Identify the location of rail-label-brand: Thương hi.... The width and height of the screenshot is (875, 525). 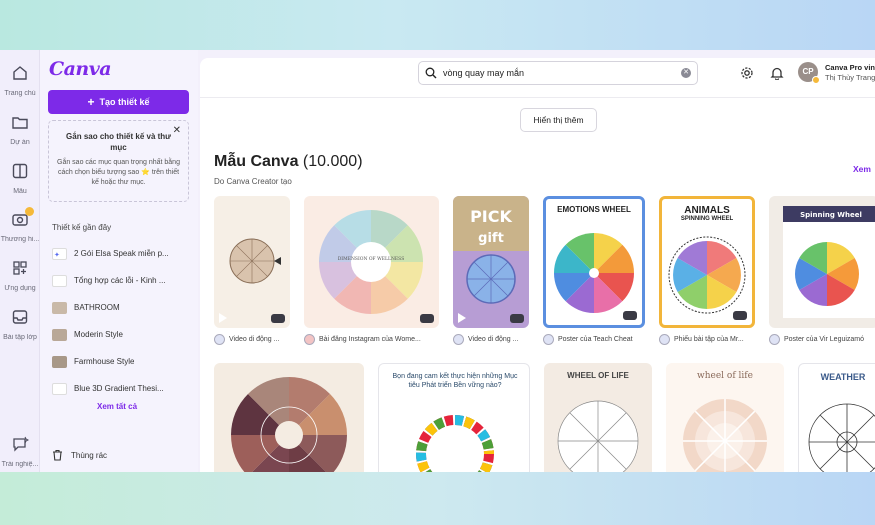
(20, 239).